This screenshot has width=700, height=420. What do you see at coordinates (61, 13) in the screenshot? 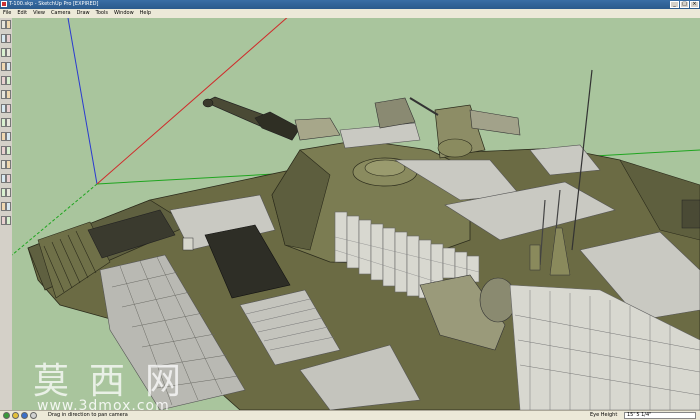
I see `menu-camera: Camera` at bounding box center [61, 13].